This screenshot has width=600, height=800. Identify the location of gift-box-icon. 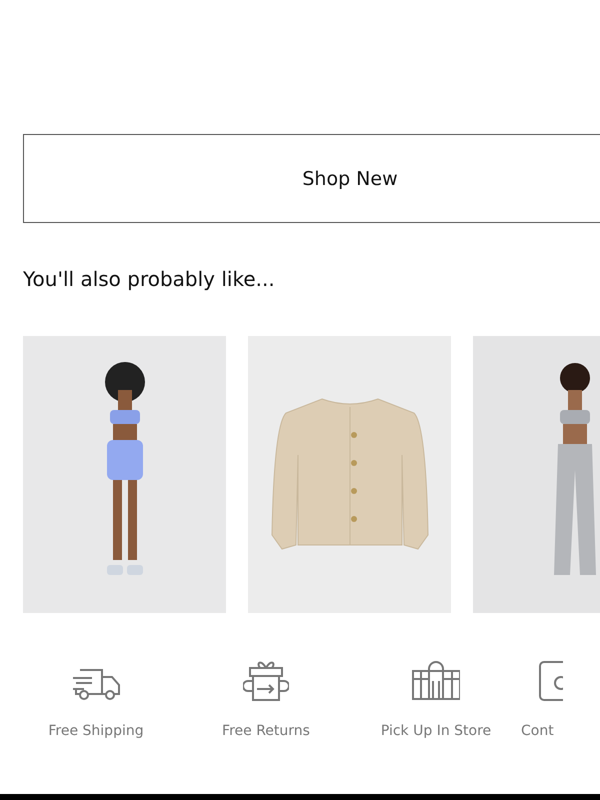
(266, 680).